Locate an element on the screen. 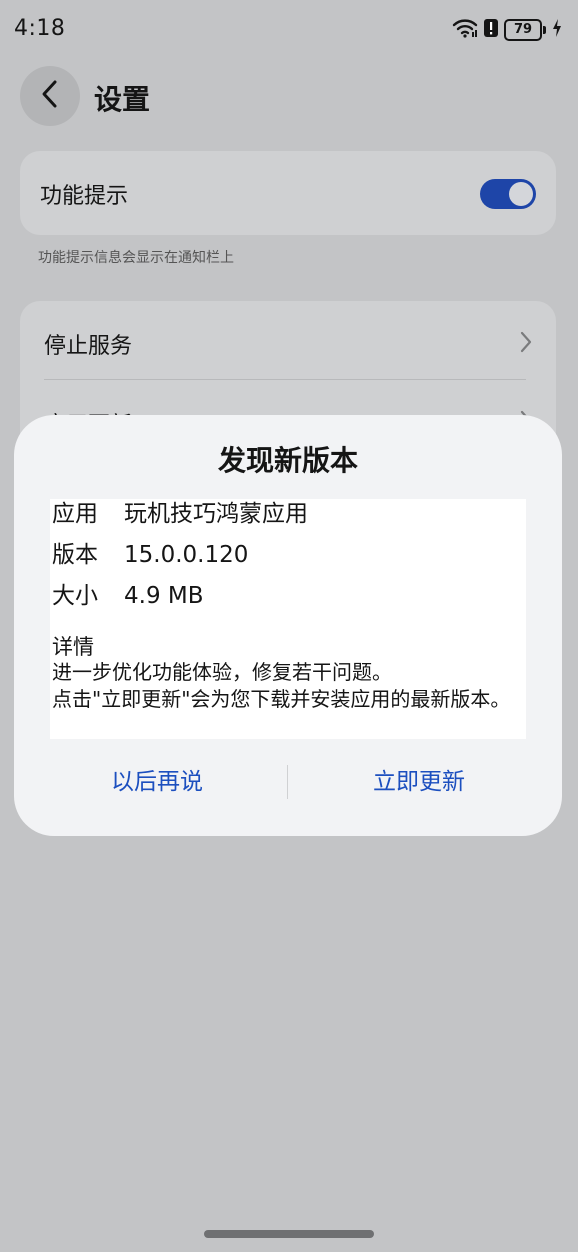  status-icons: 79 is located at coordinates (507, 30).